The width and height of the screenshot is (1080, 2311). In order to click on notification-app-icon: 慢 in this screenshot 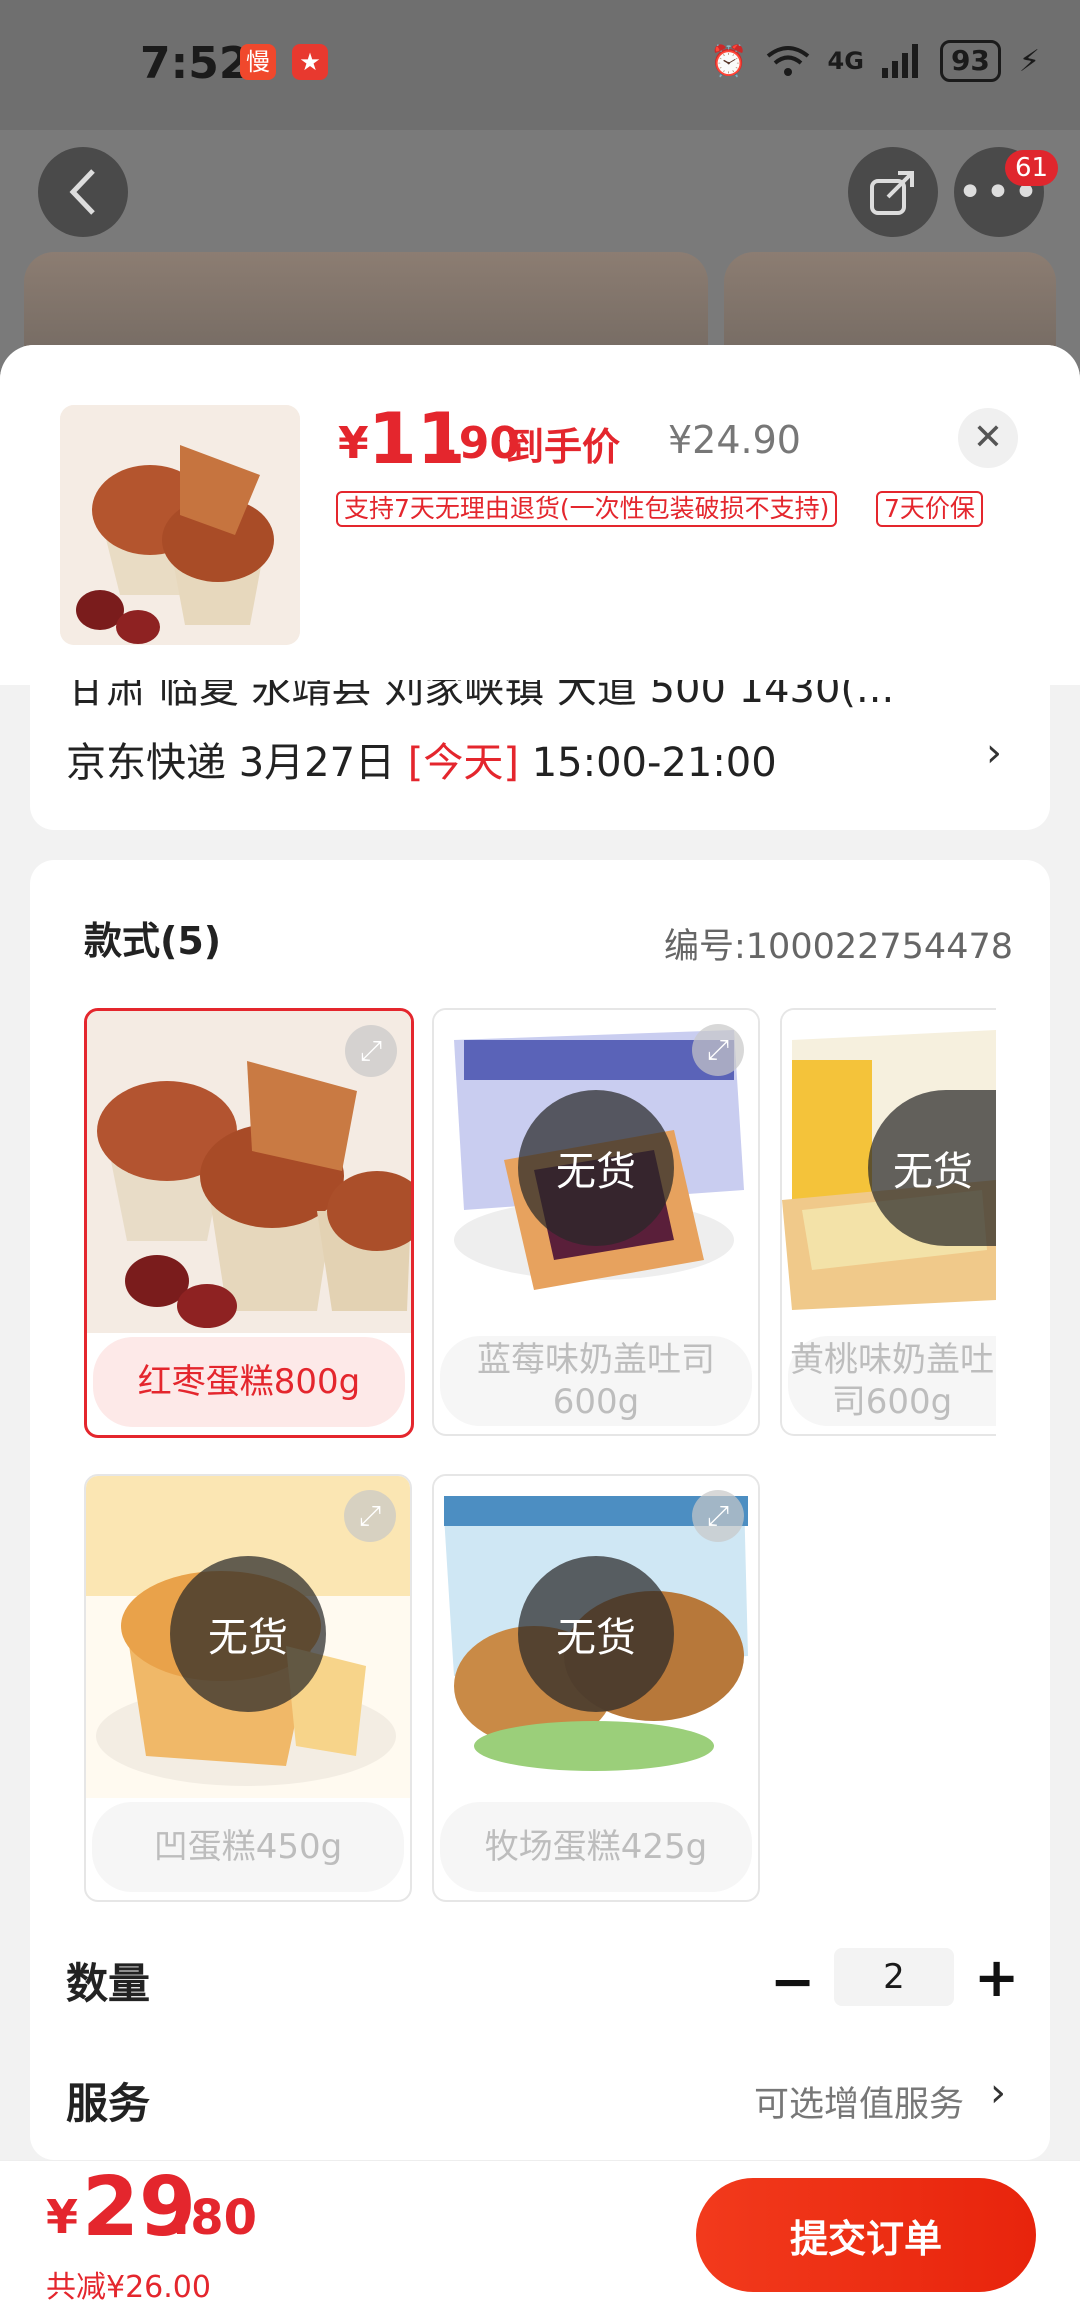, I will do `click(258, 62)`.